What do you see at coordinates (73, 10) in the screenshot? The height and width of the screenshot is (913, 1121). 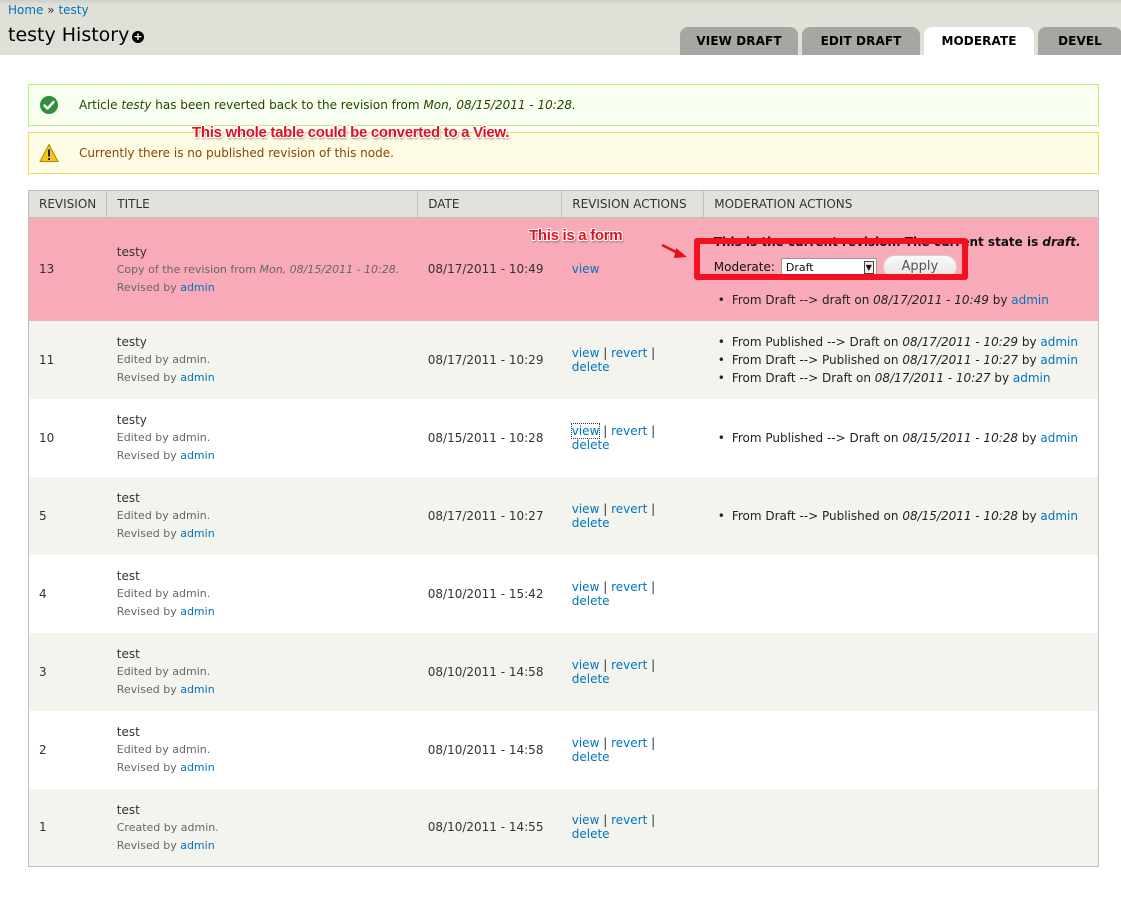 I see `breadcrumb-testy: testy` at bounding box center [73, 10].